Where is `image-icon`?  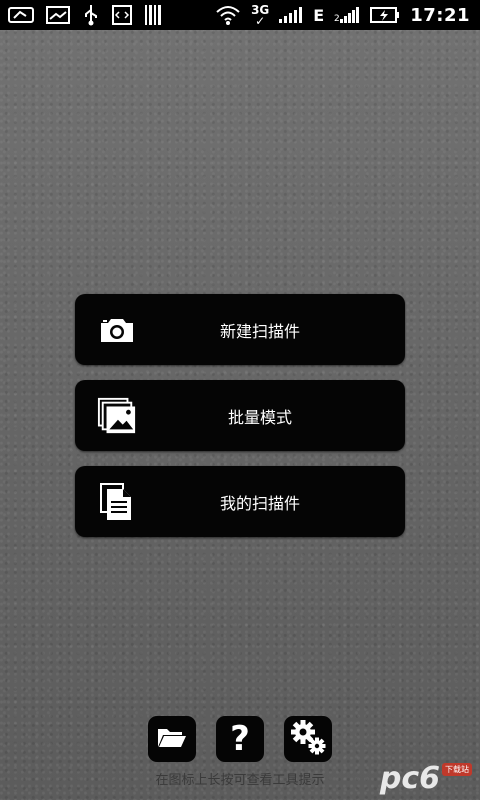 image-icon is located at coordinates (58, 15).